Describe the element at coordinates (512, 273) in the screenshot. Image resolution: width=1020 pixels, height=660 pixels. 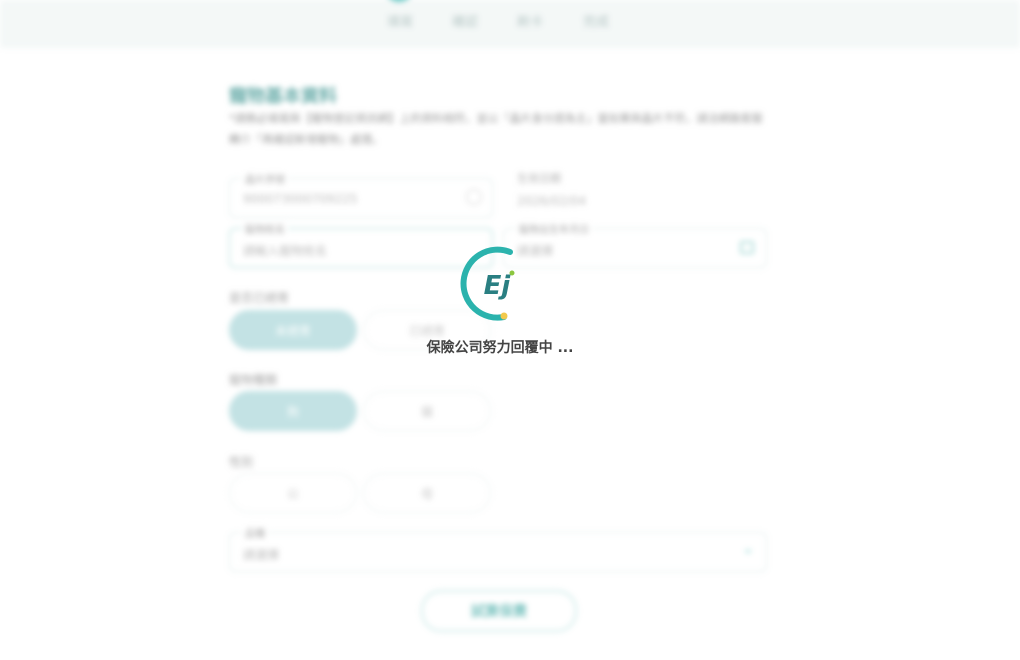
I see `logo-accent-dot` at that location.